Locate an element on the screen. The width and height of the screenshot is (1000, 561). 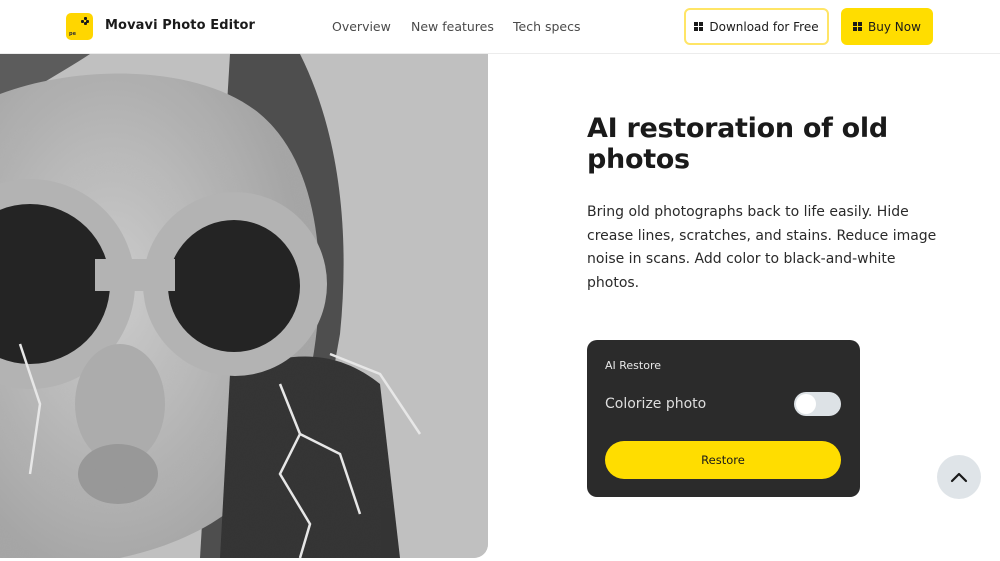
ai-restore-panel: AI Restore Colorize photo Restore is located at coordinates (723, 418).